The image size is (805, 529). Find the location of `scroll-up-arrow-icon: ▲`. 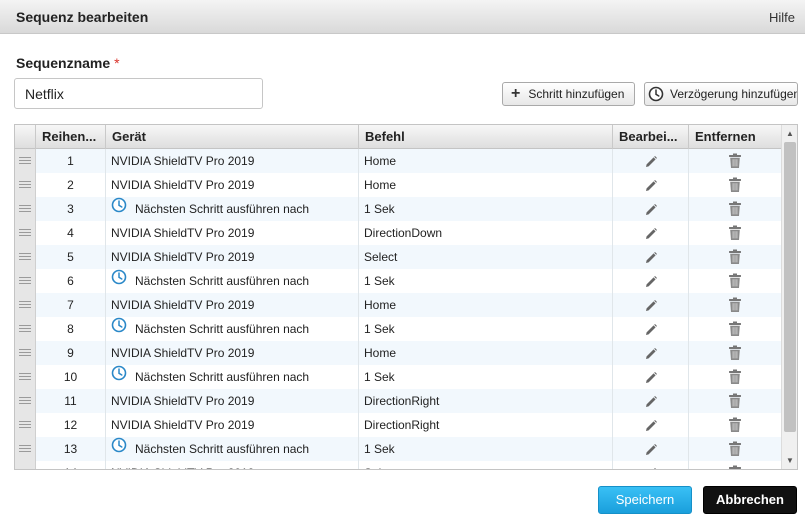

scroll-up-arrow-icon: ▲ is located at coordinates (789, 133).